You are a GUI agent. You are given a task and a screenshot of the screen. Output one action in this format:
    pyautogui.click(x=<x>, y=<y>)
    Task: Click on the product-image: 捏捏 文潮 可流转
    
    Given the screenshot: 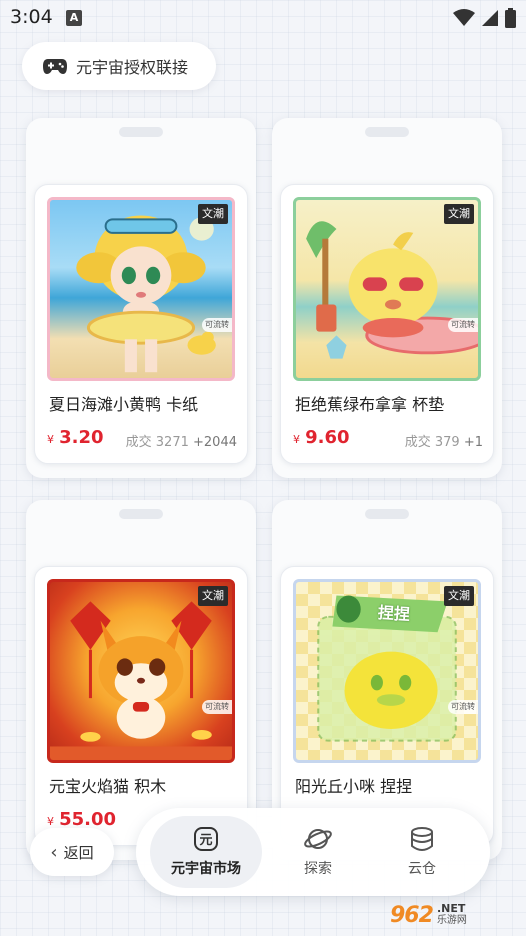 What is the action you would take?
    pyautogui.click(x=387, y=671)
    